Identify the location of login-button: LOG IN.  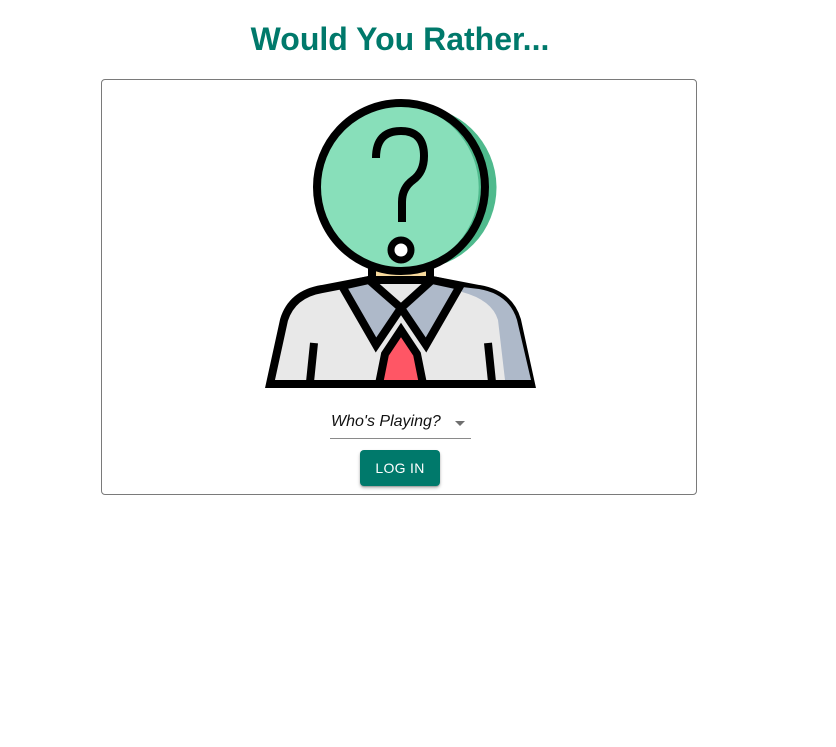
(400, 468).